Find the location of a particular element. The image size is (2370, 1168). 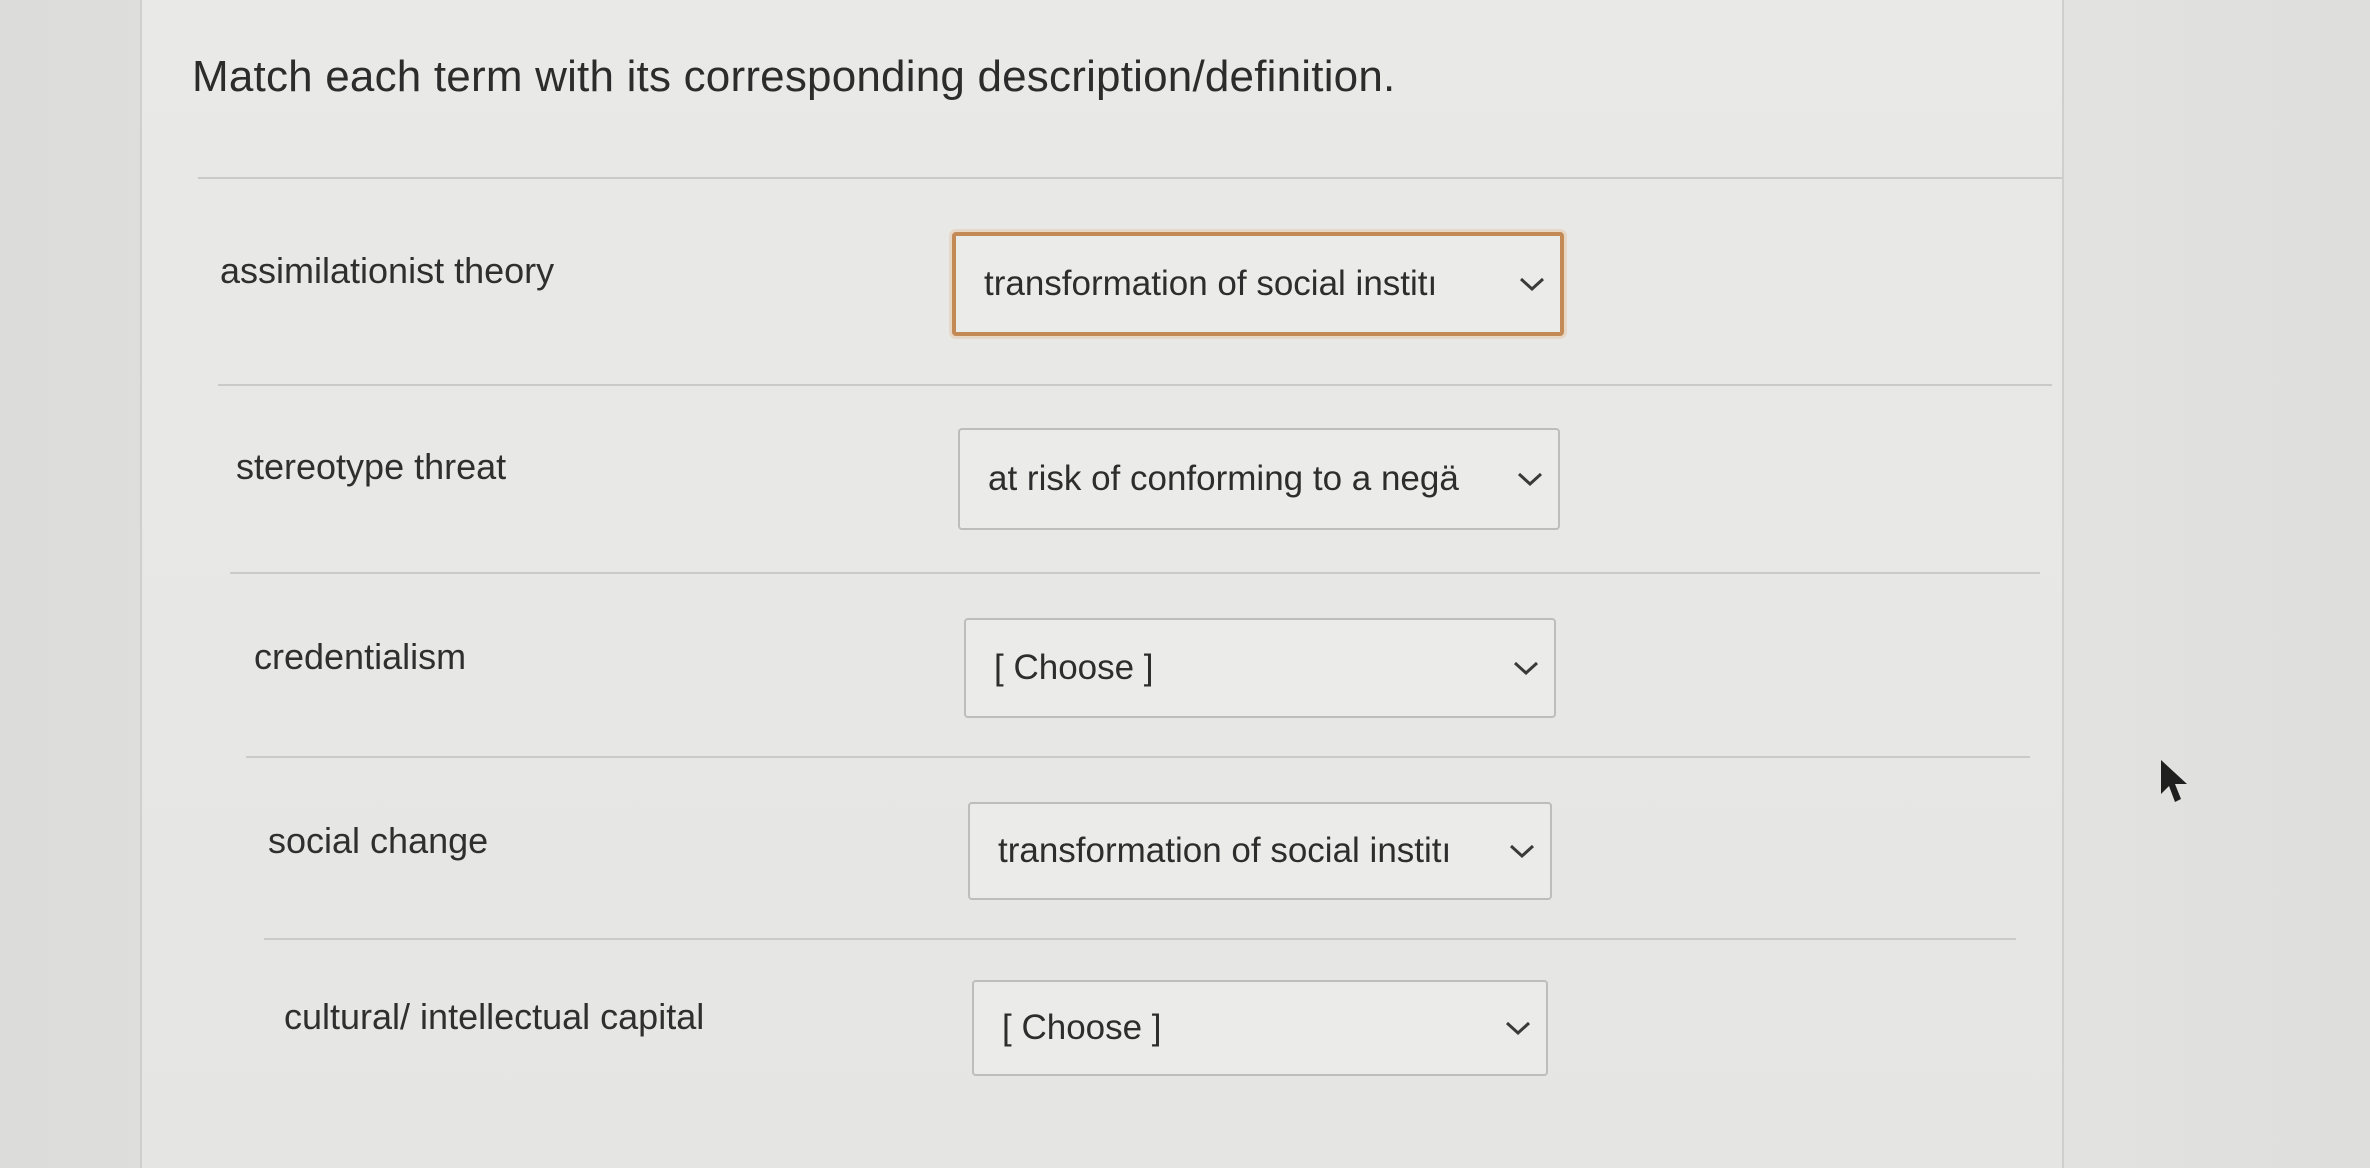

mouse-pointer-icon is located at coordinates (2174, 781).